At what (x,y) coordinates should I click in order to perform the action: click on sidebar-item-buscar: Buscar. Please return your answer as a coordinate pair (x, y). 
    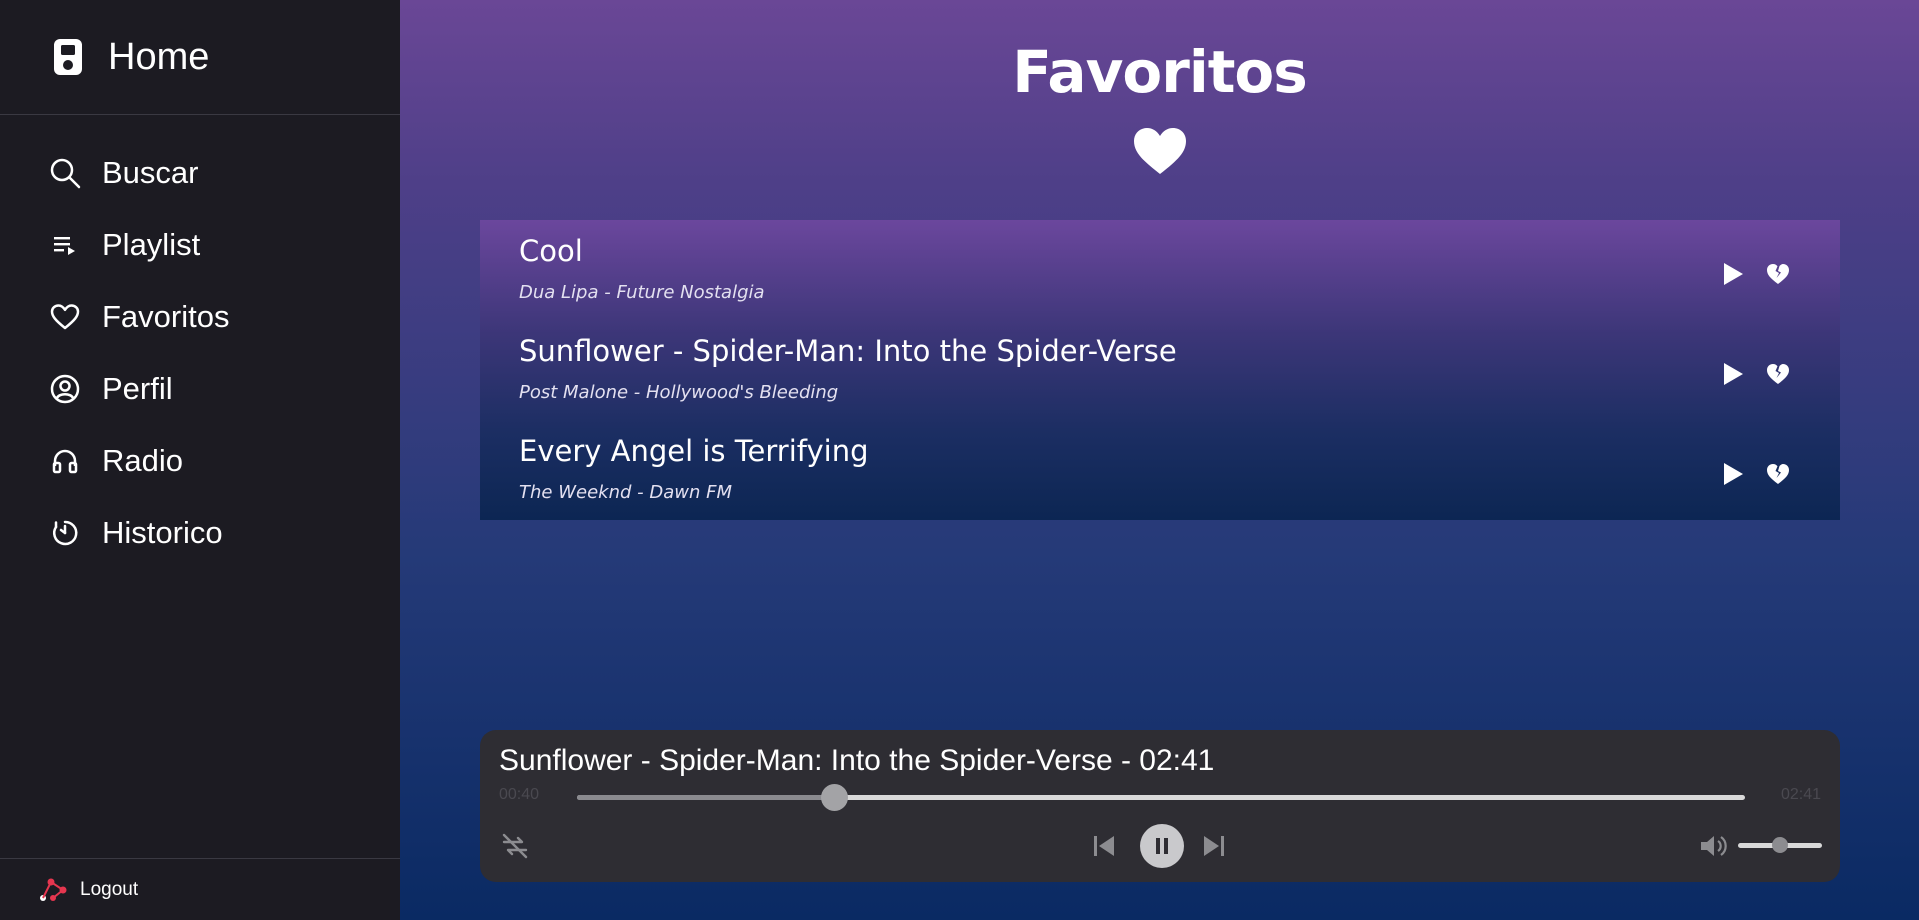
    Looking at the image, I should click on (200, 173).